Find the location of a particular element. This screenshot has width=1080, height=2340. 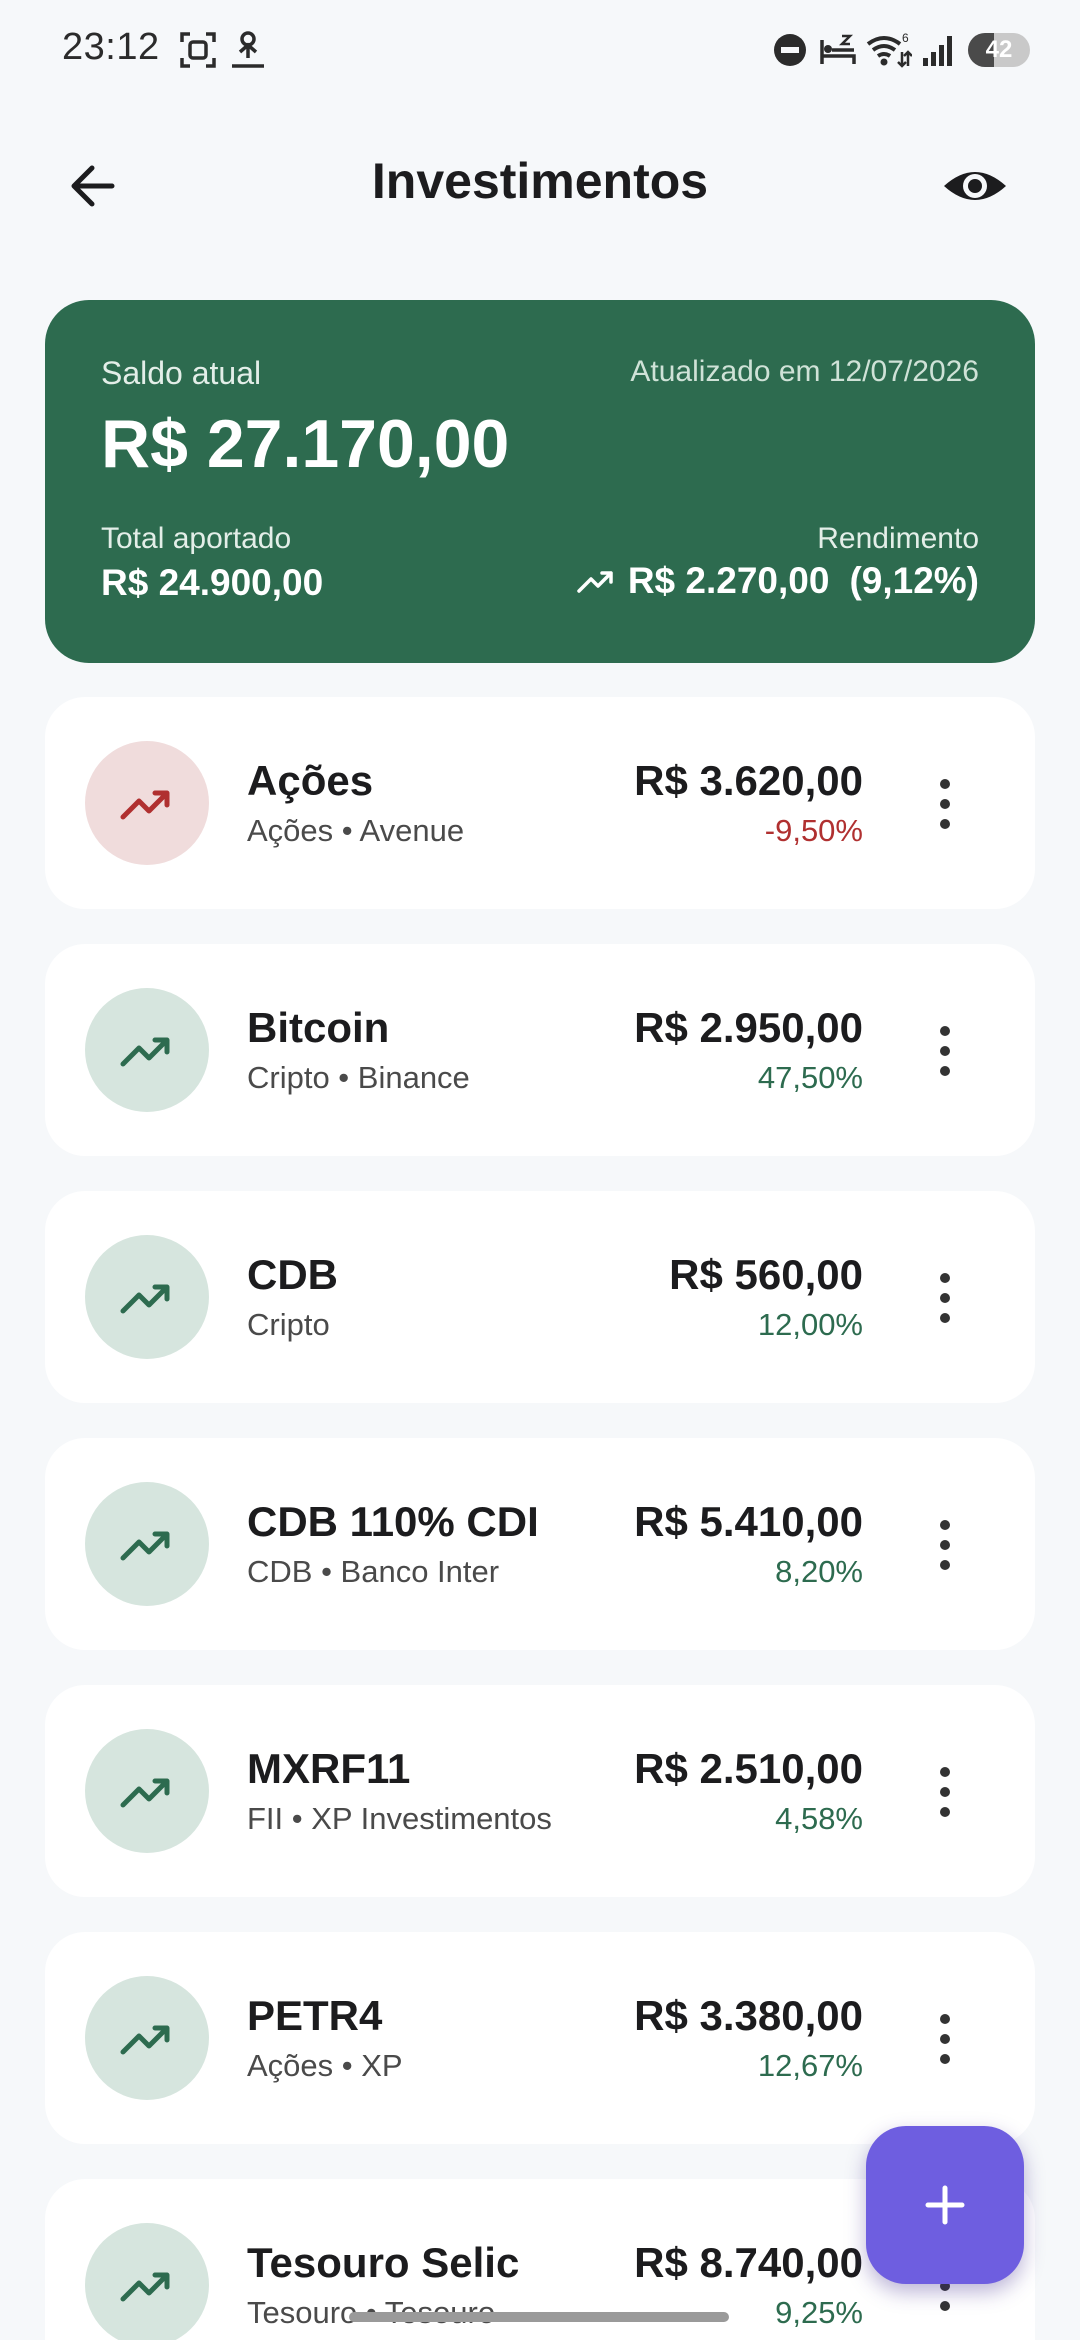

balance-label: Saldo atual is located at coordinates (181, 373).